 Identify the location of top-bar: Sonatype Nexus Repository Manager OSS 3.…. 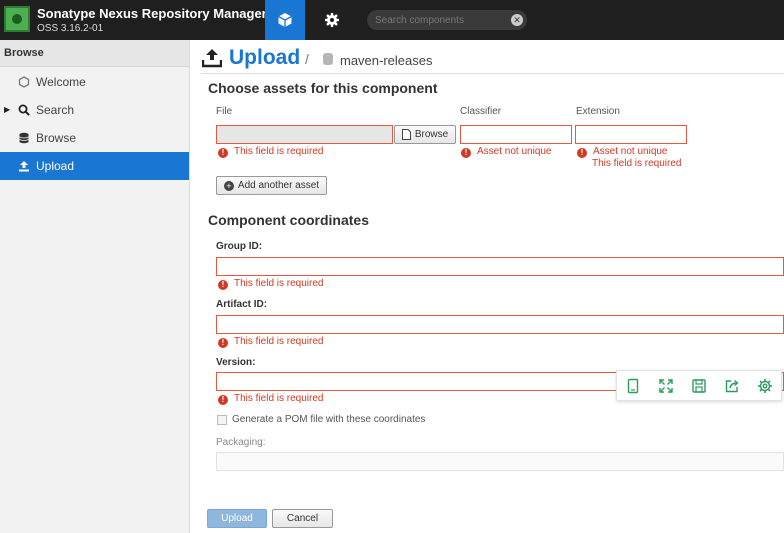
(392, 20).